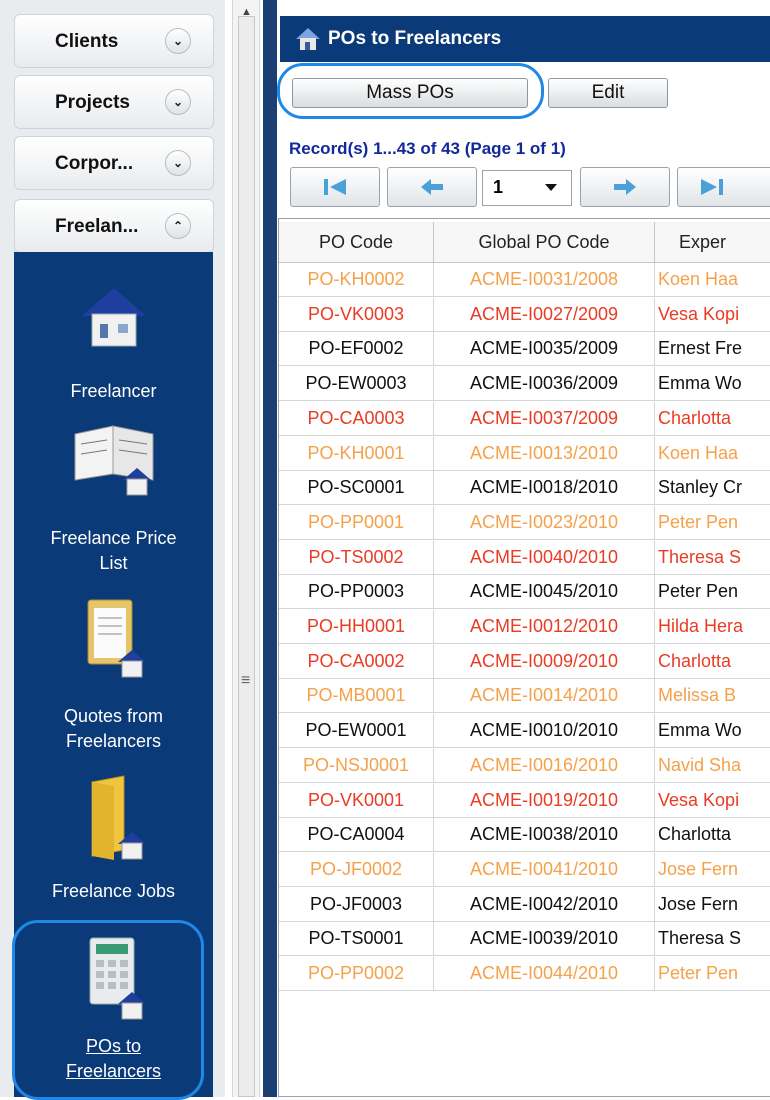 This screenshot has width=770, height=1100. What do you see at coordinates (544, 765) in the screenshot?
I see `global-po-code-cell: ACME-I0016/2010` at bounding box center [544, 765].